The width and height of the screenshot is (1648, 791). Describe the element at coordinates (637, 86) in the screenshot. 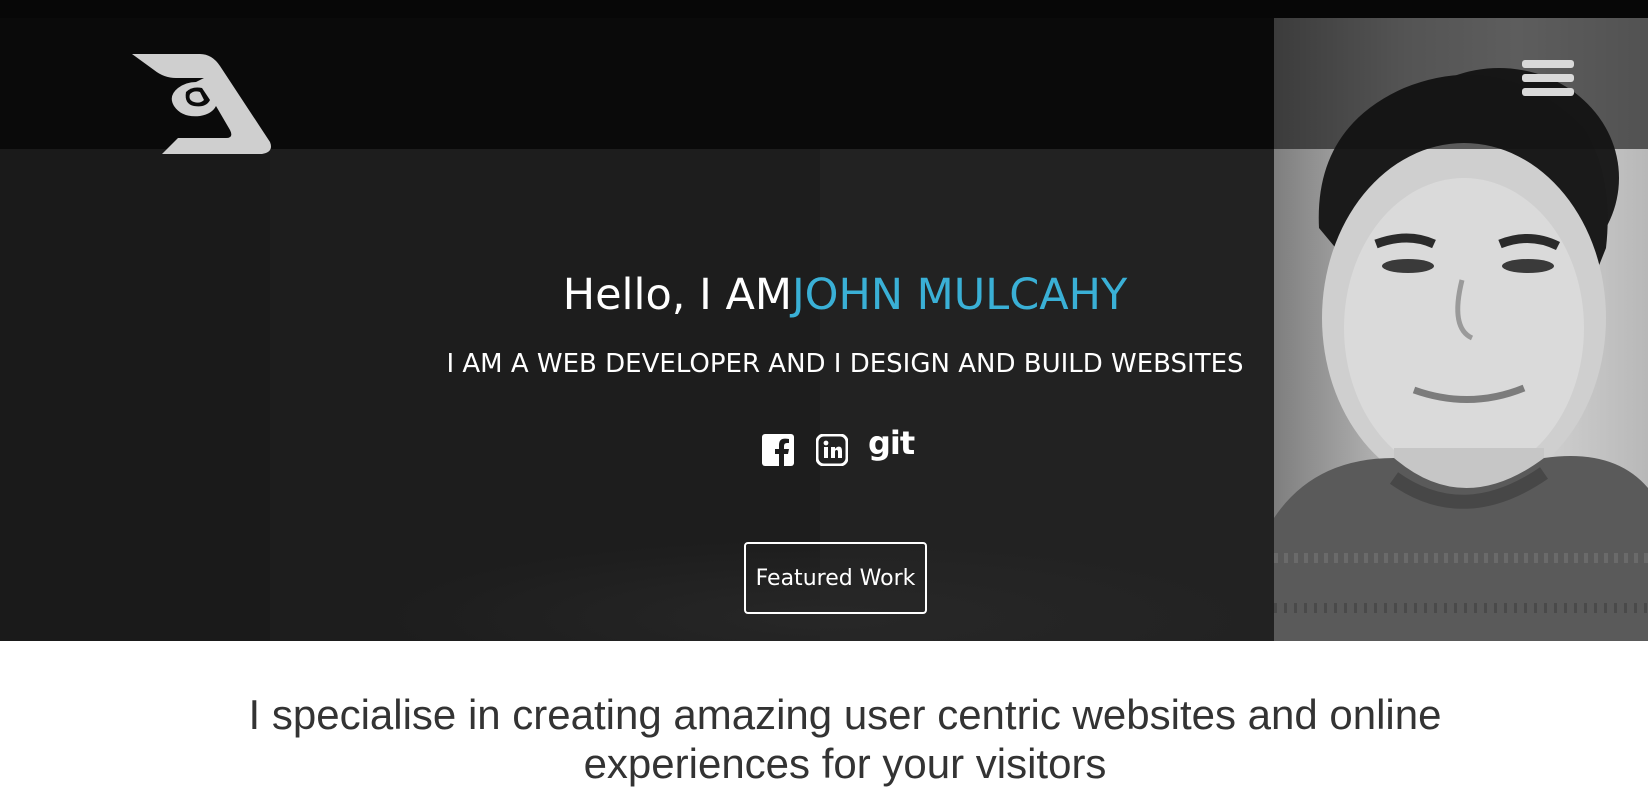

I see `navbar` at that location.